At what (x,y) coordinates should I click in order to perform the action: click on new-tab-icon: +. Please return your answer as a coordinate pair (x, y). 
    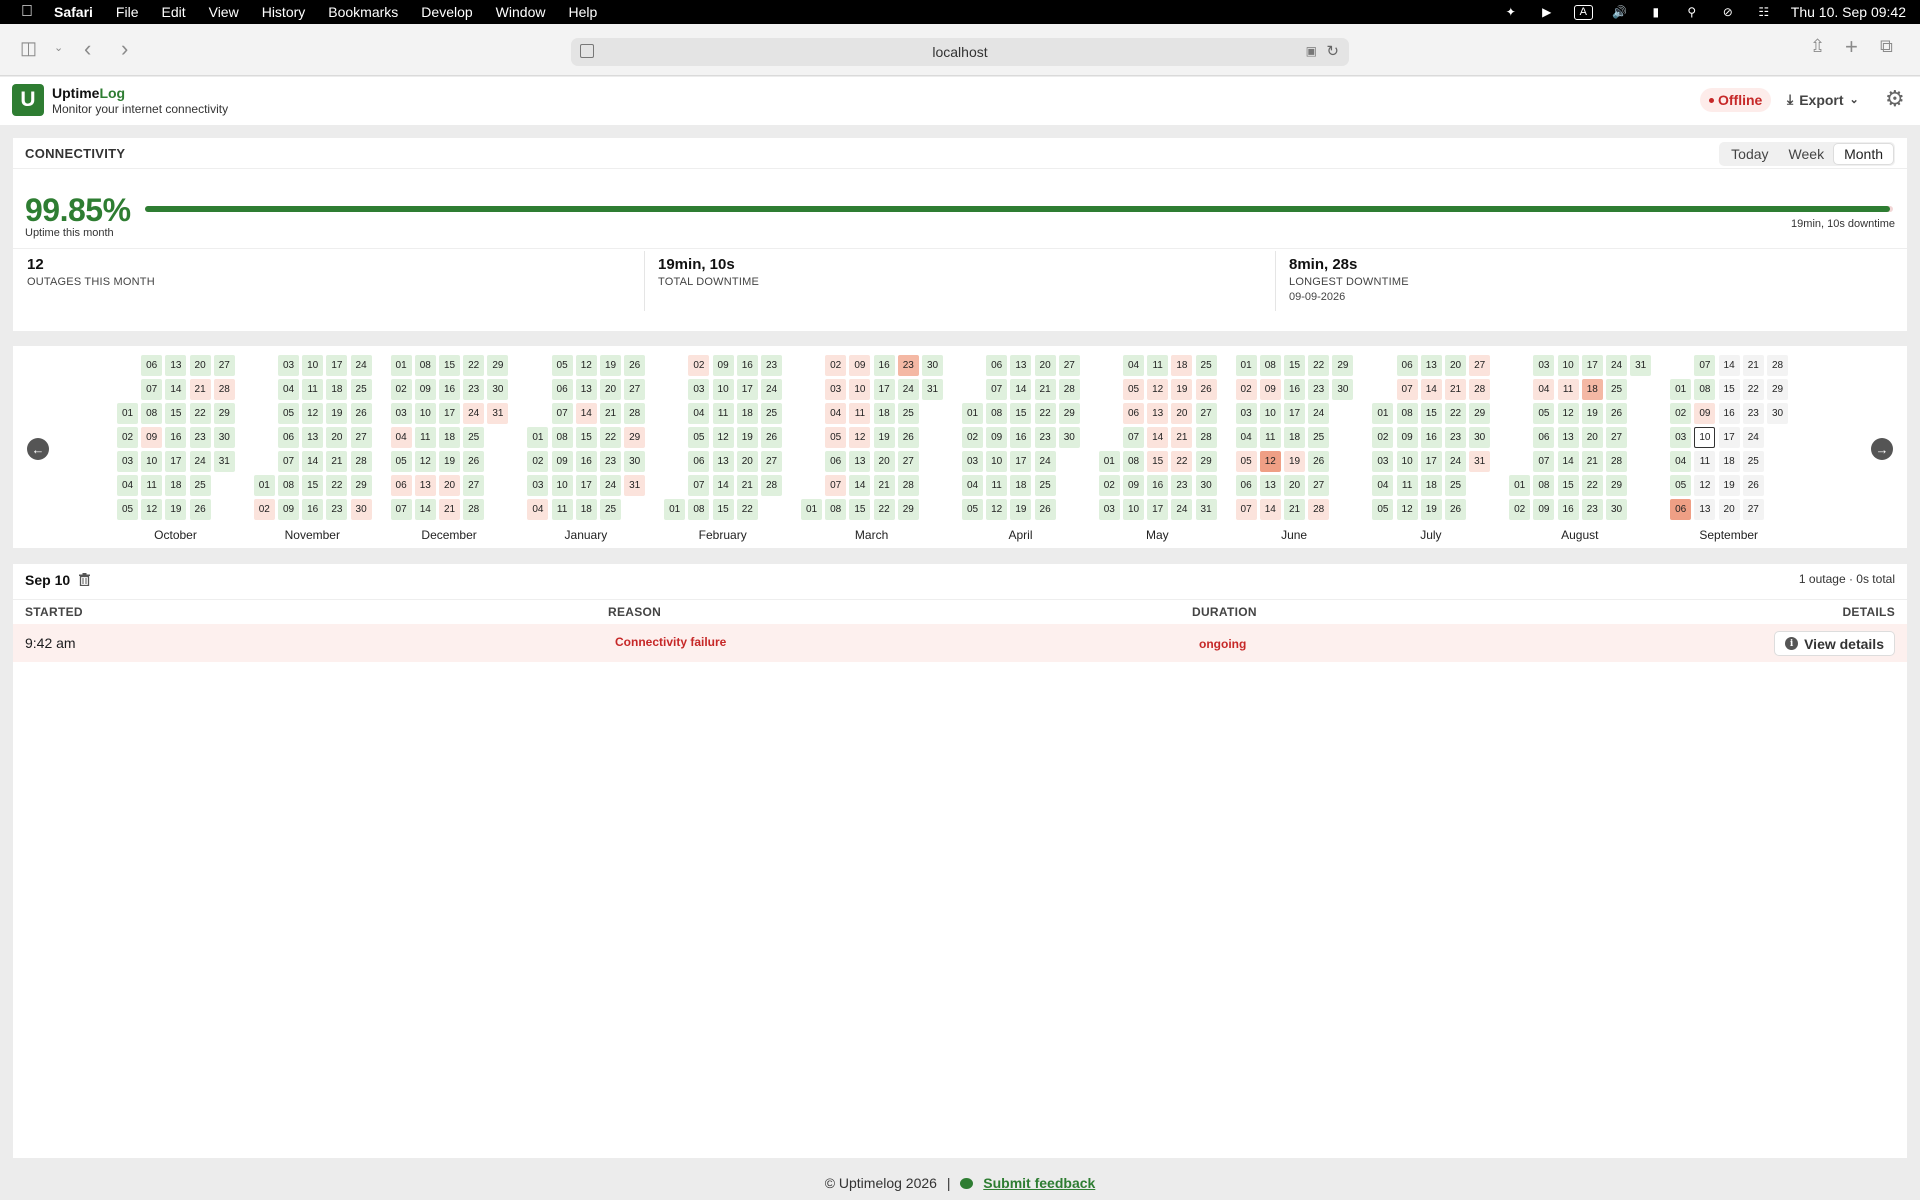
    Looking at the image, I should click on (1851, 47).